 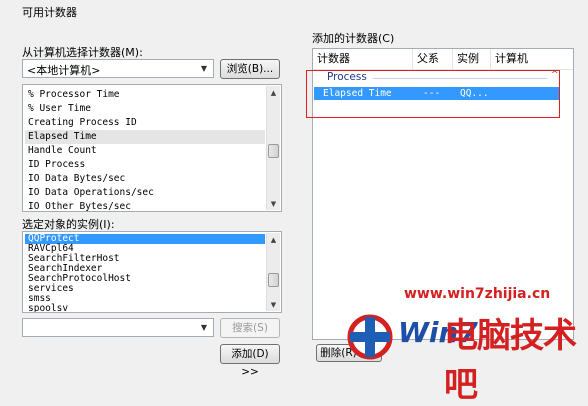 I want to click on highlight-box, so click(x=433, y=94).